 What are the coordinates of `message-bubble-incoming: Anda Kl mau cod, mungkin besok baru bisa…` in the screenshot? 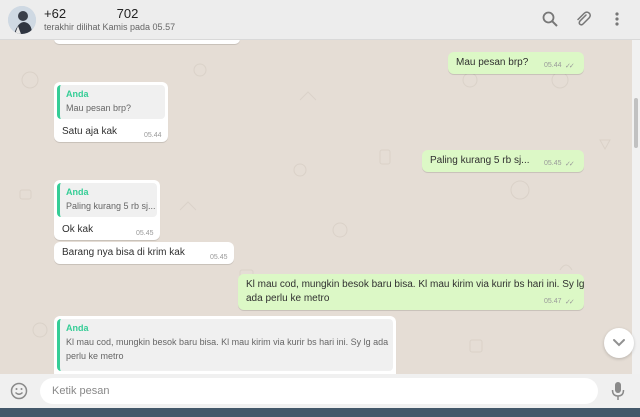 It's located at (225, 345).